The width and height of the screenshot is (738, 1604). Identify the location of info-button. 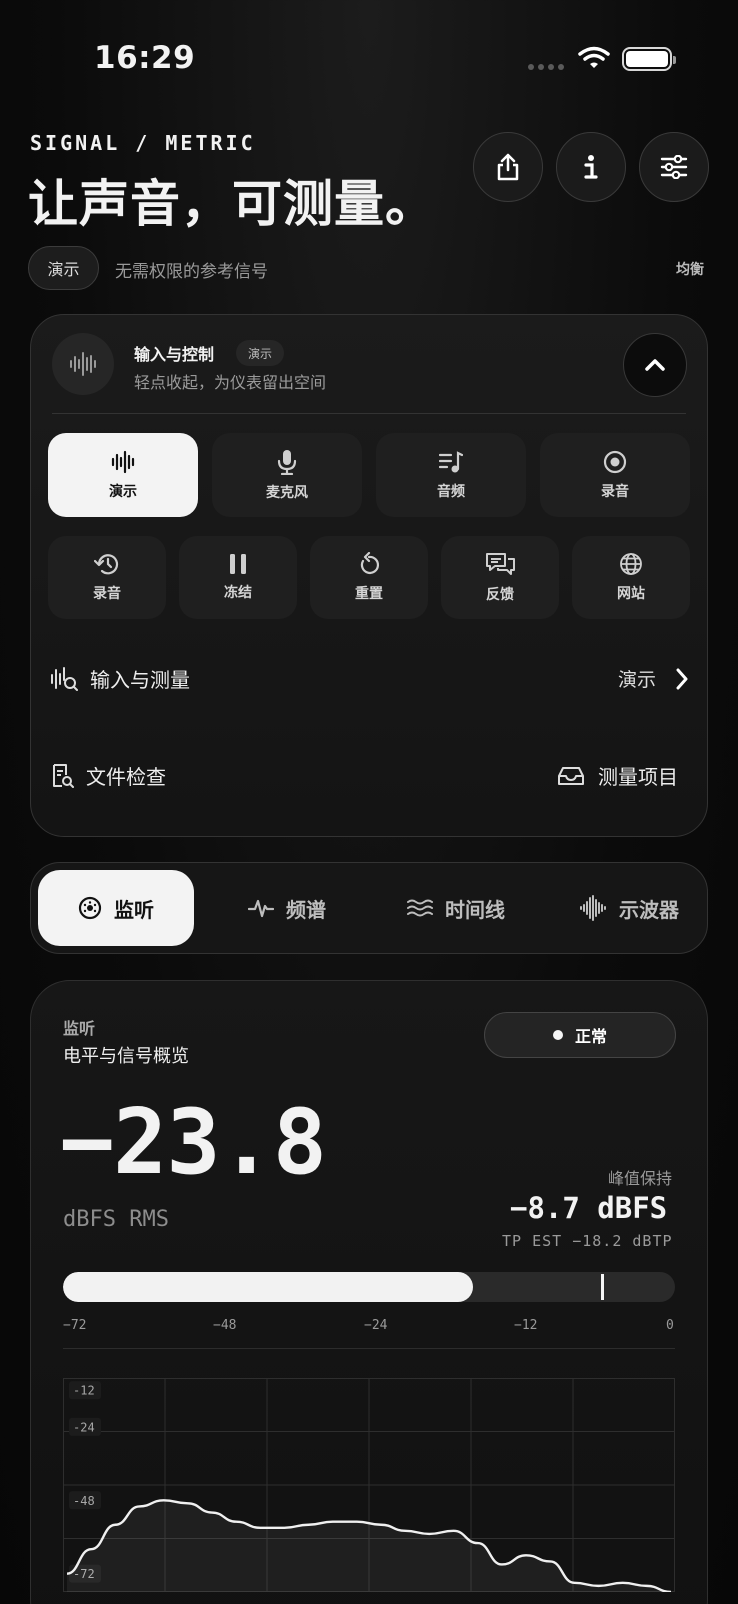
(591, 167).